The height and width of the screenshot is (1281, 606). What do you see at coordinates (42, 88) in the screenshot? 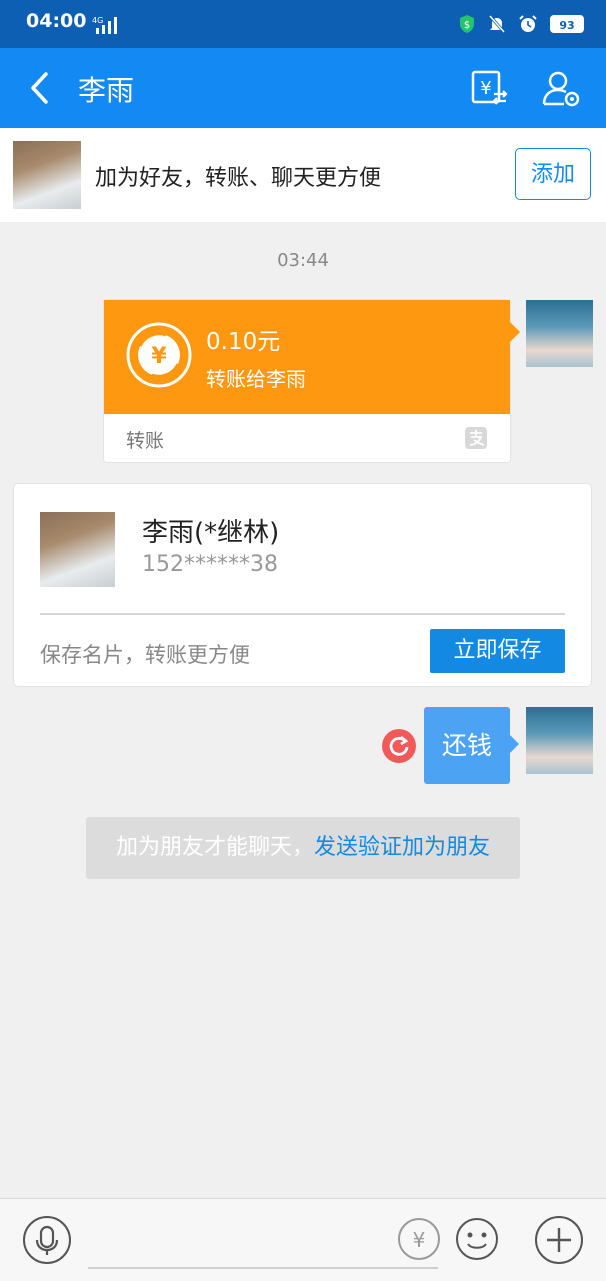
I see `back-arrow-icon` at bounding box center [42, 88].